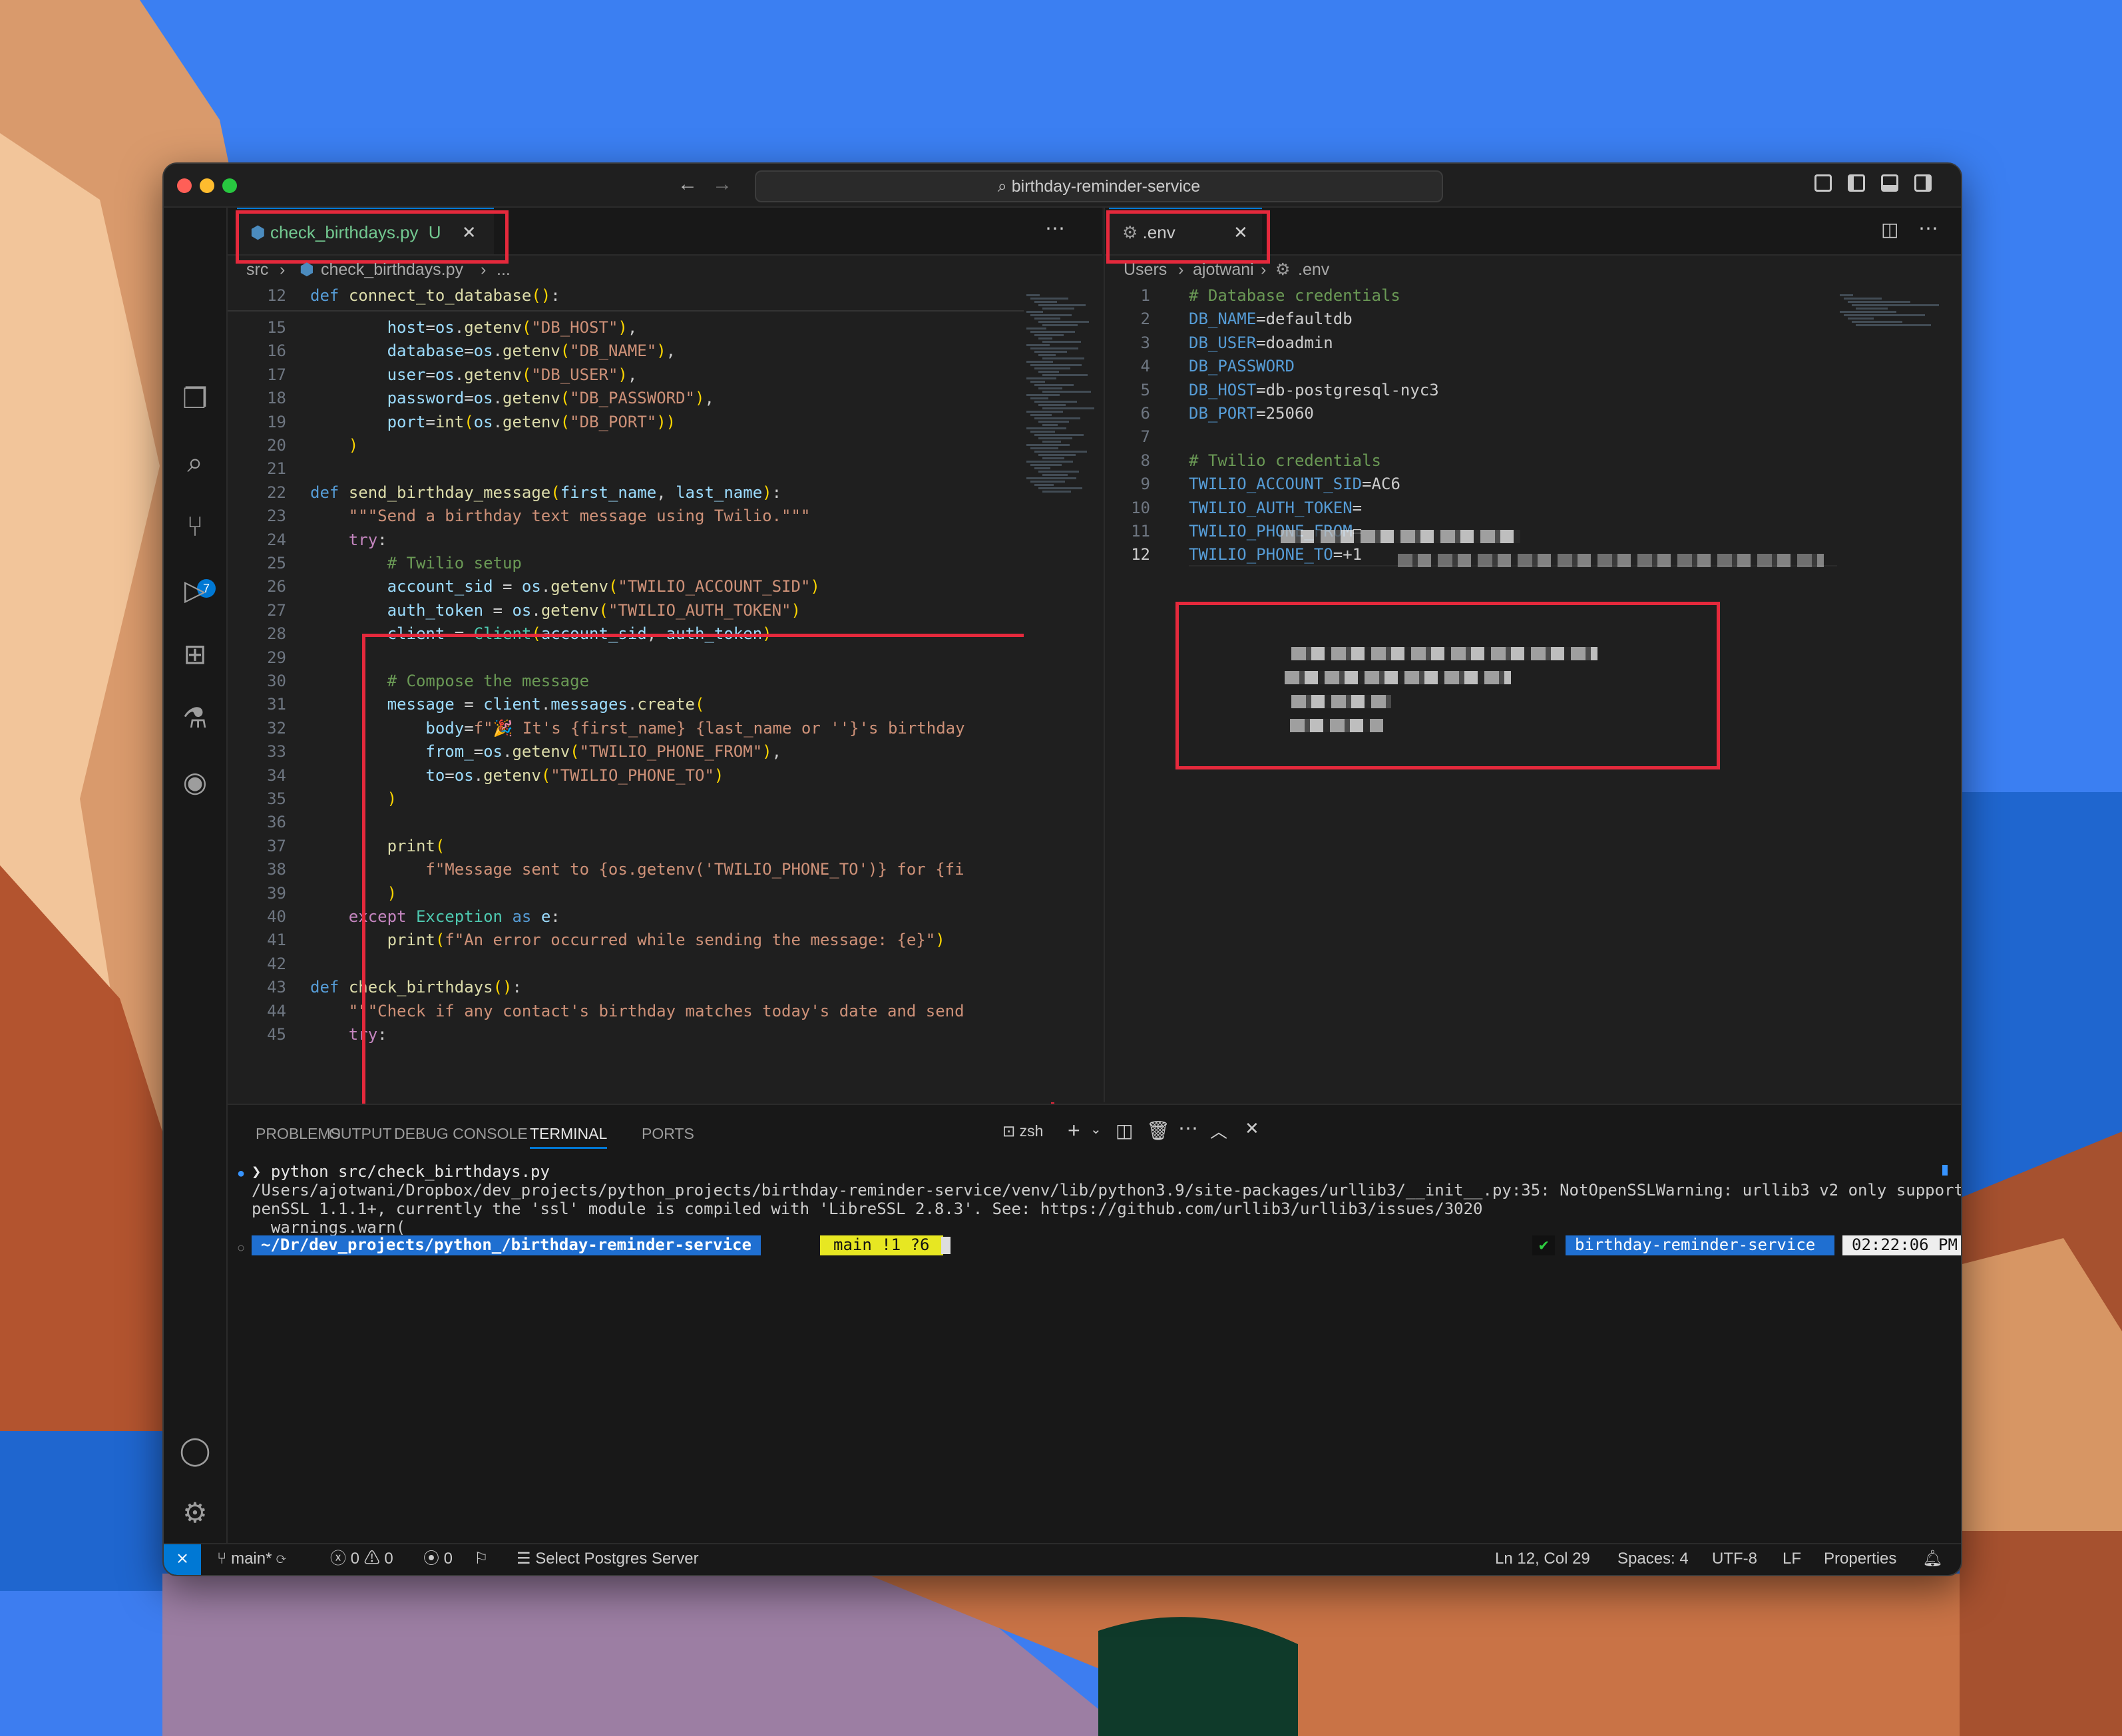 The height and width of the screenshot is (1736, 2122). Describe the element at coordinates (668, 1134) in the screenshot. I see `panel-tab-ports: PORTS` at that location.